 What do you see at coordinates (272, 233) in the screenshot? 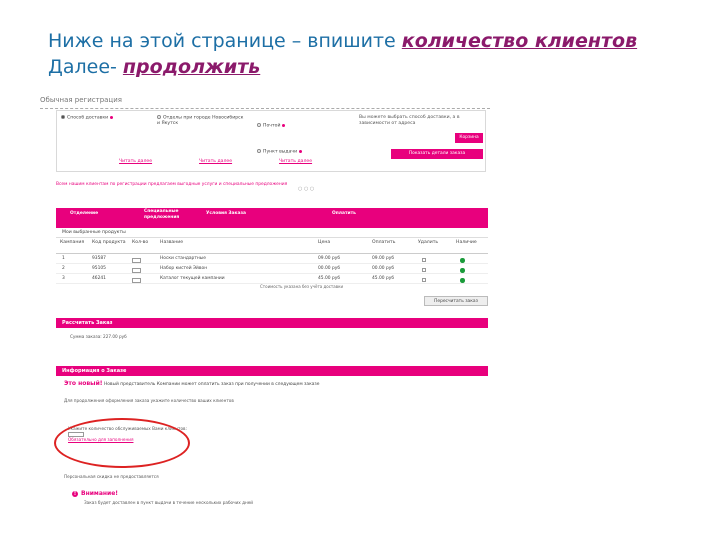
I see `cart-bar: Мои выбранные продукты` at bounding box center [272, 233].